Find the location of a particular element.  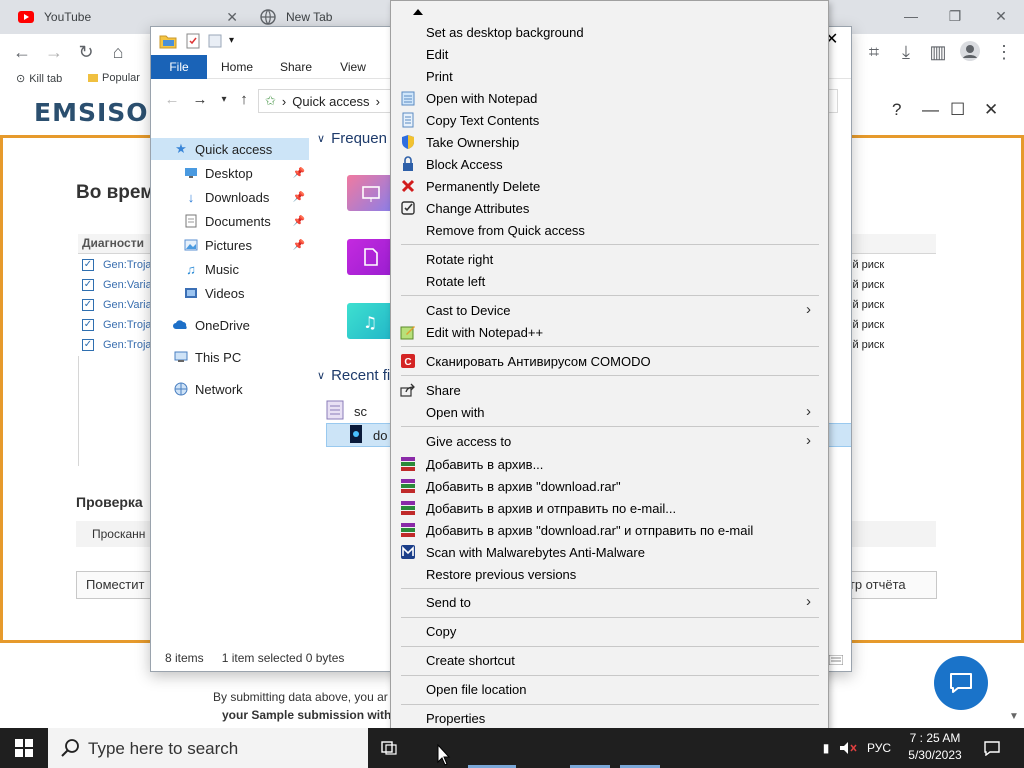

sidebar-item-quick-access: ★ Quick access is located at coordinates (230, 149).